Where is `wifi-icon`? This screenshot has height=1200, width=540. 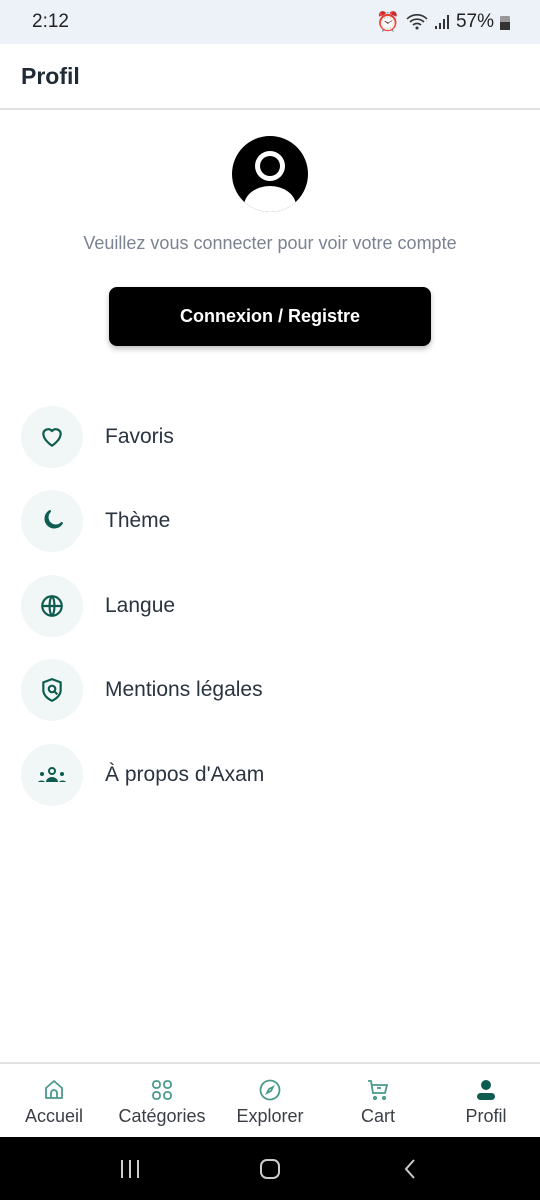 wifi-icon is located at coordinates (417, 22).